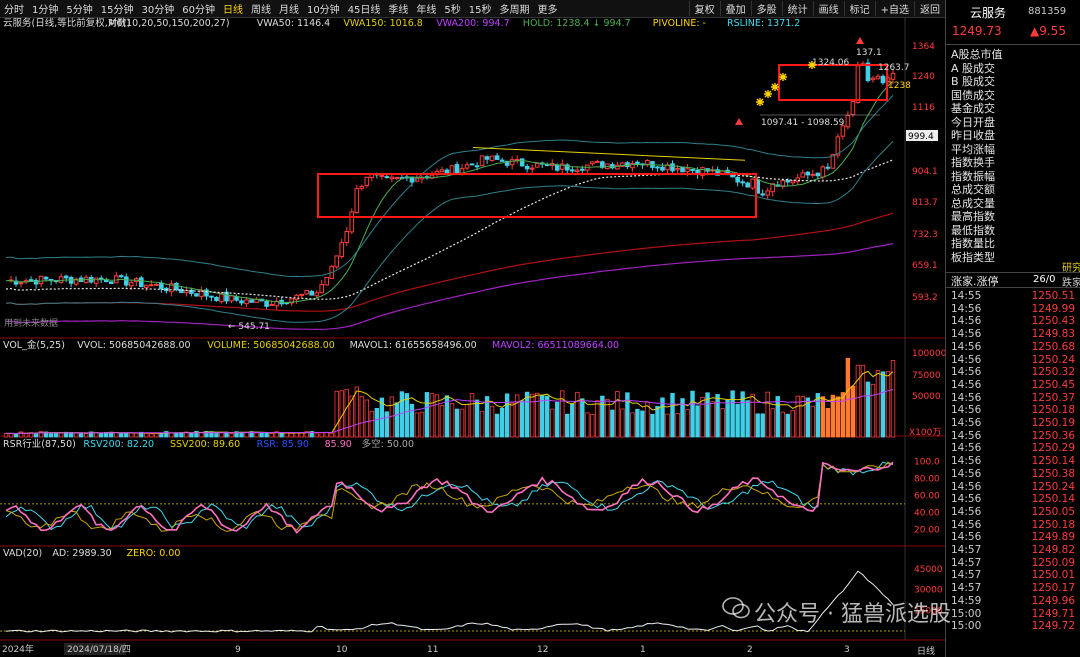  I want to click on tick-time: 14:57, so click(966, 588).